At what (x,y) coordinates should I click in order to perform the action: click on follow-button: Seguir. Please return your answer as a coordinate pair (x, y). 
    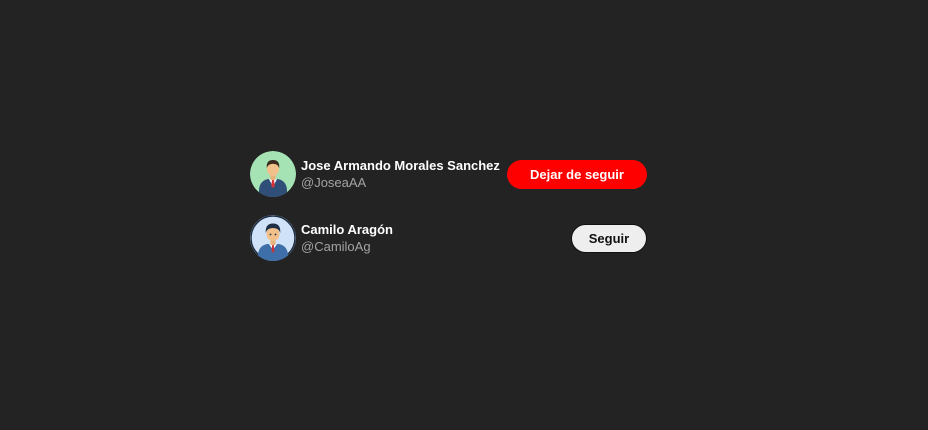
    Looking at the image, I should click on (609, 238).